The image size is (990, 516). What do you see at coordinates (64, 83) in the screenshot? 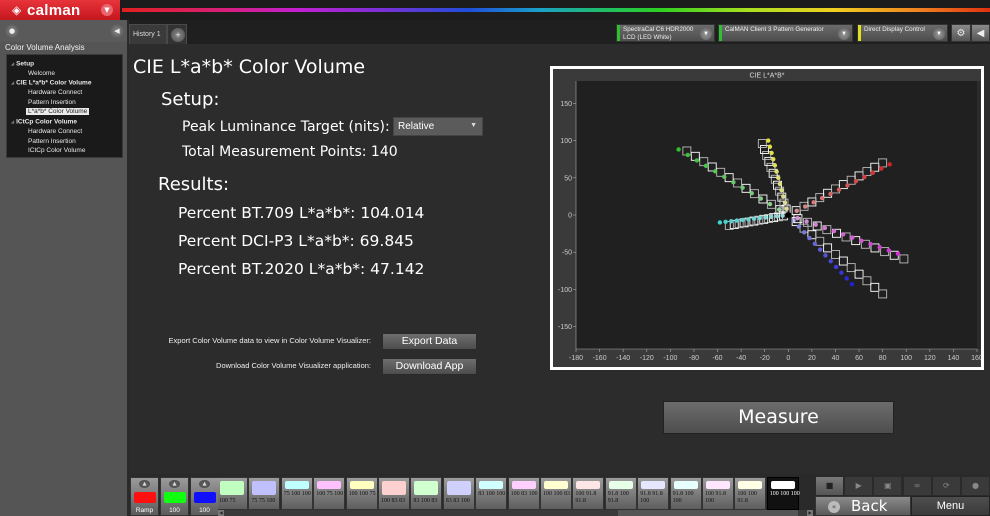
I see `tree-item: CIE L*a*b* Color Volume` at bounding box center [64, 83].